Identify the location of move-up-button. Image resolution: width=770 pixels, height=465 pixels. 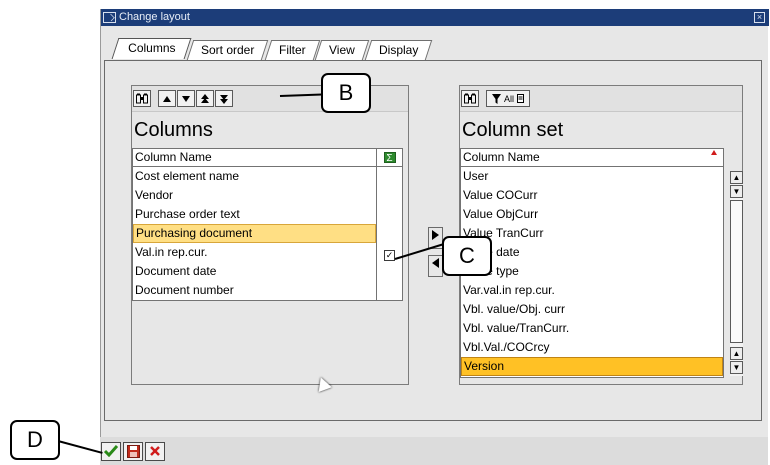
(167, 98).